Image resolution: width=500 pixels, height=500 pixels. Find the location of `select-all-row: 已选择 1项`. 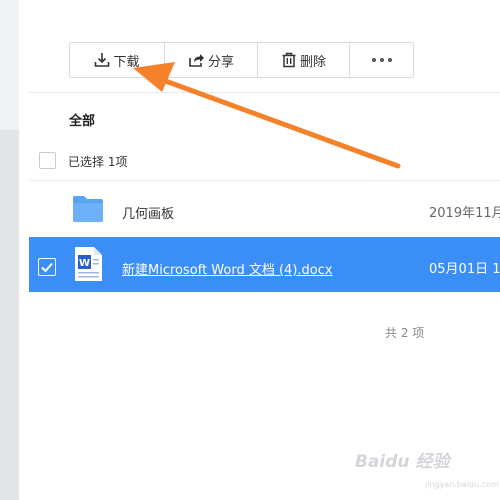

select-all-row: 已选择 1项 is located at coordinates (264, 160).